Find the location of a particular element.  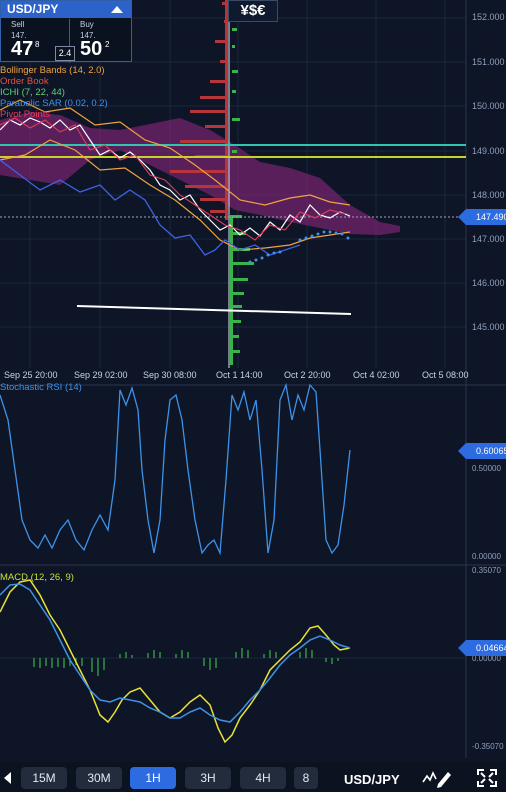

price-axis-label: 146.000 is located at coordinates (488, 283).